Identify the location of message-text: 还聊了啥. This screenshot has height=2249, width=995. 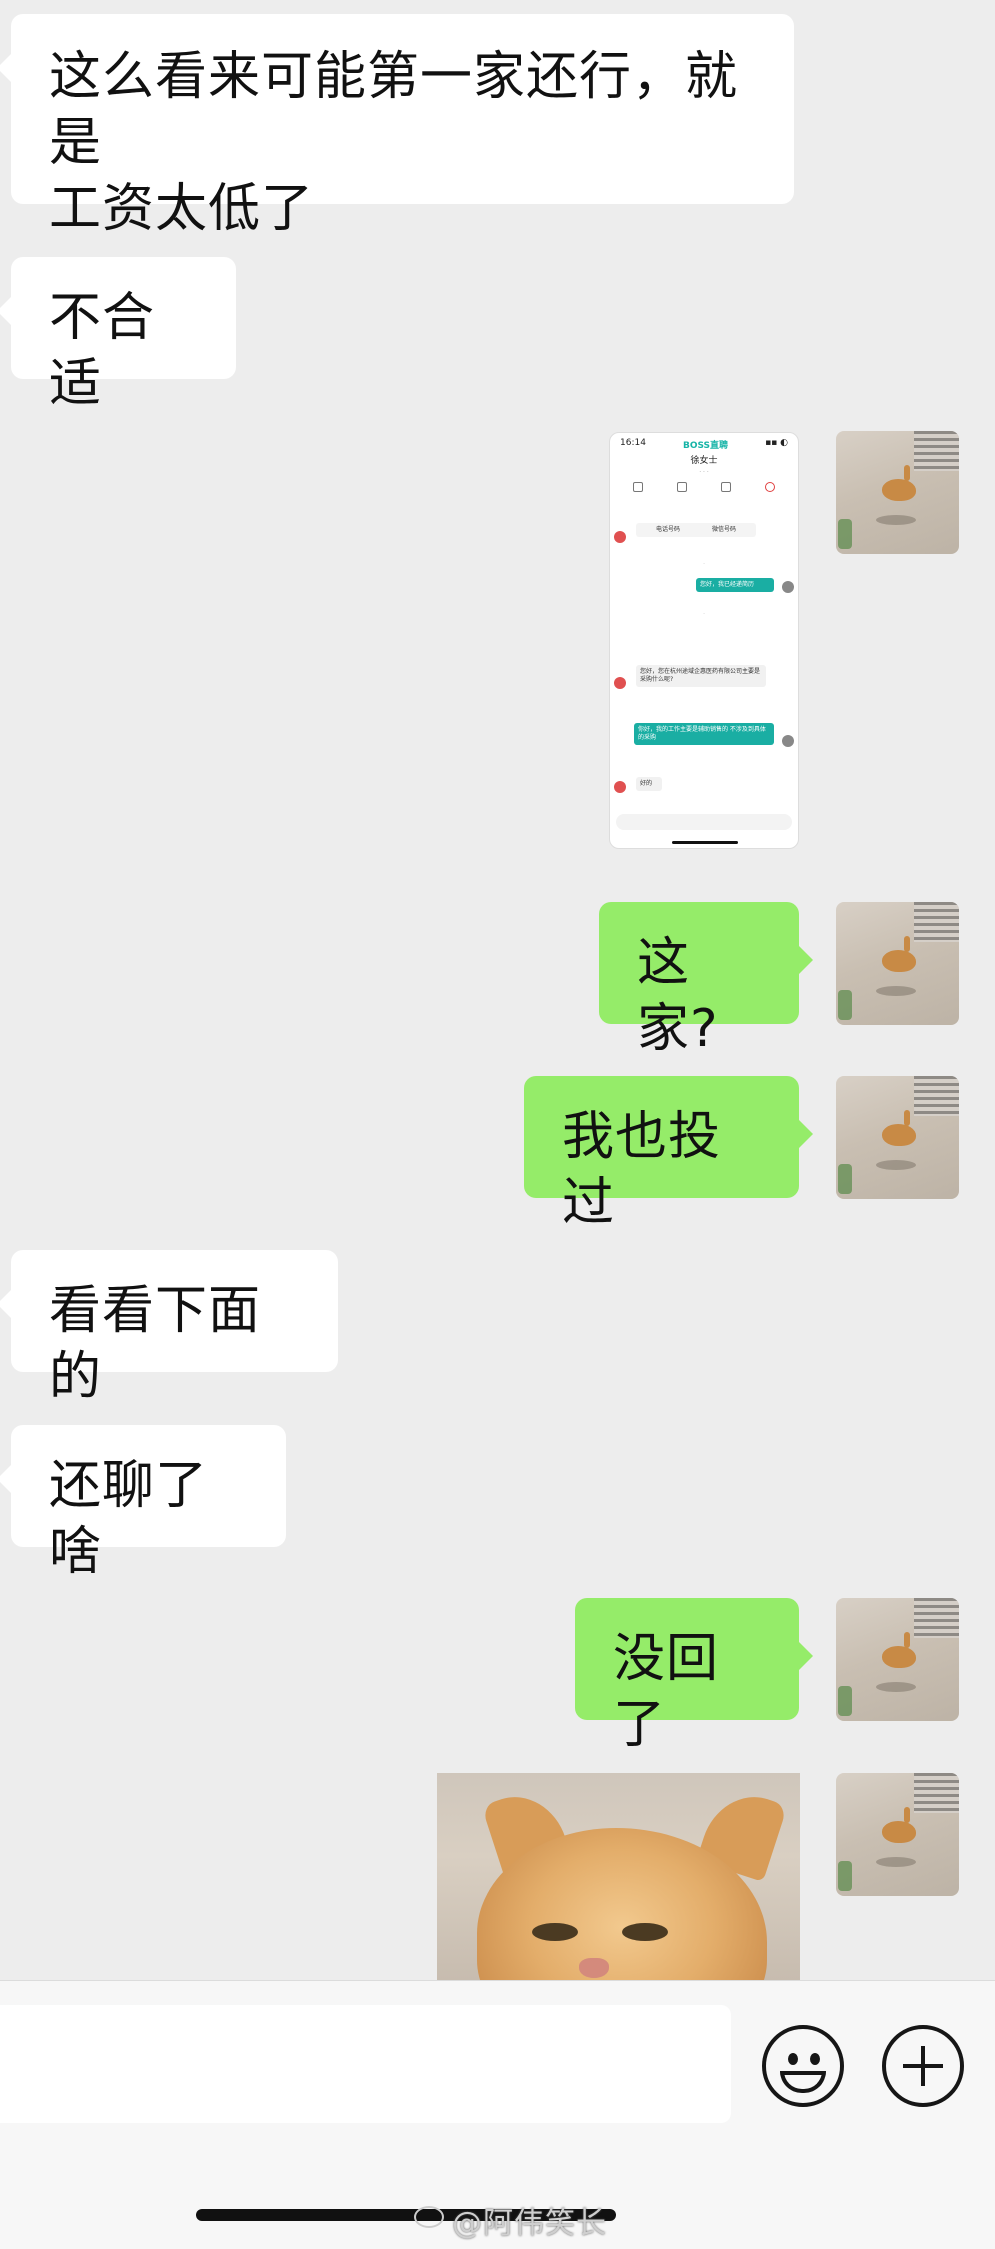
(129, 1519).